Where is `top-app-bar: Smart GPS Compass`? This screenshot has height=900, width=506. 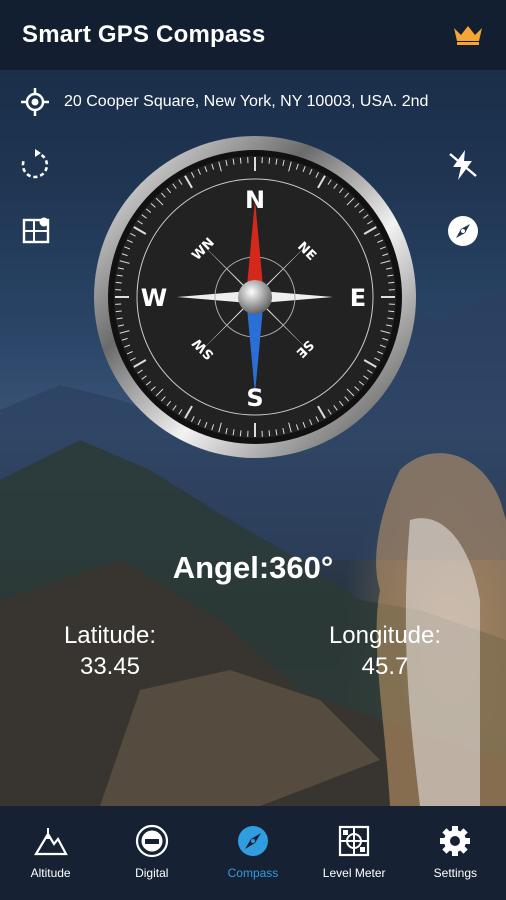
top-app-bar: Smart GPS Compass is located at coordinates (253, 35).